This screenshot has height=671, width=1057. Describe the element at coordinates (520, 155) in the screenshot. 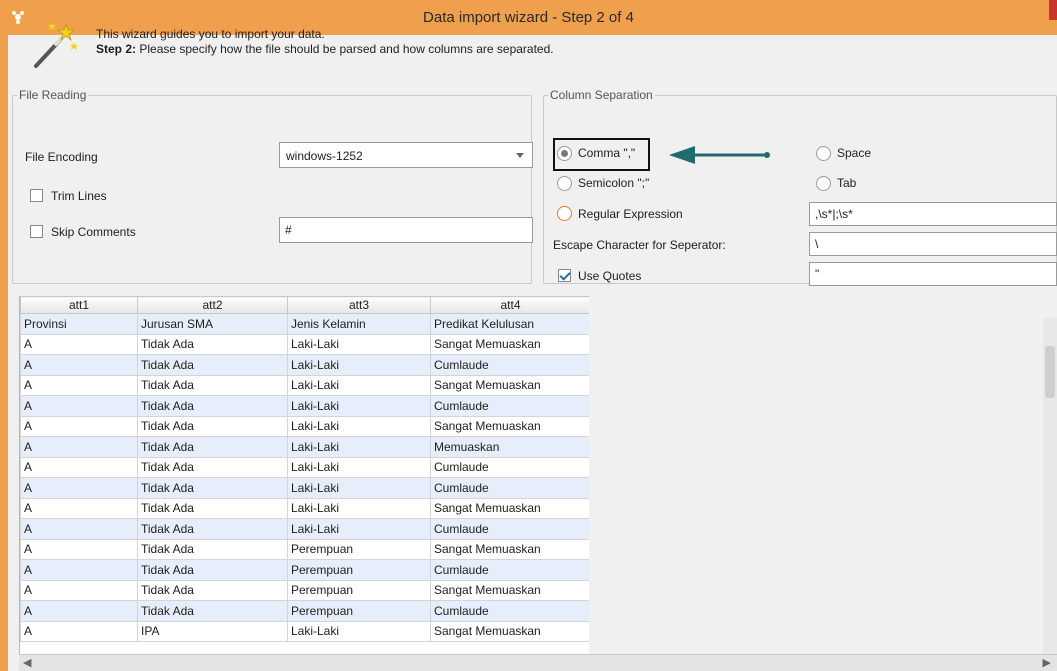

I see `chevron-down-icon` at that location.